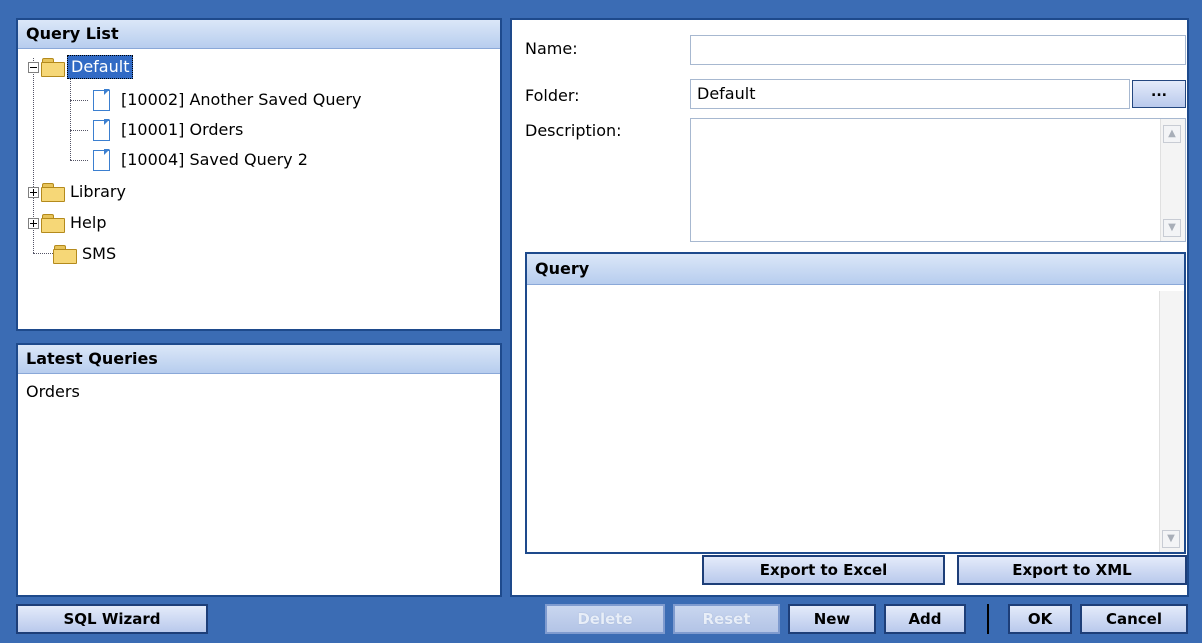  I want to click on sql-wizard-button: SQL Wizard, so click(112, 619).